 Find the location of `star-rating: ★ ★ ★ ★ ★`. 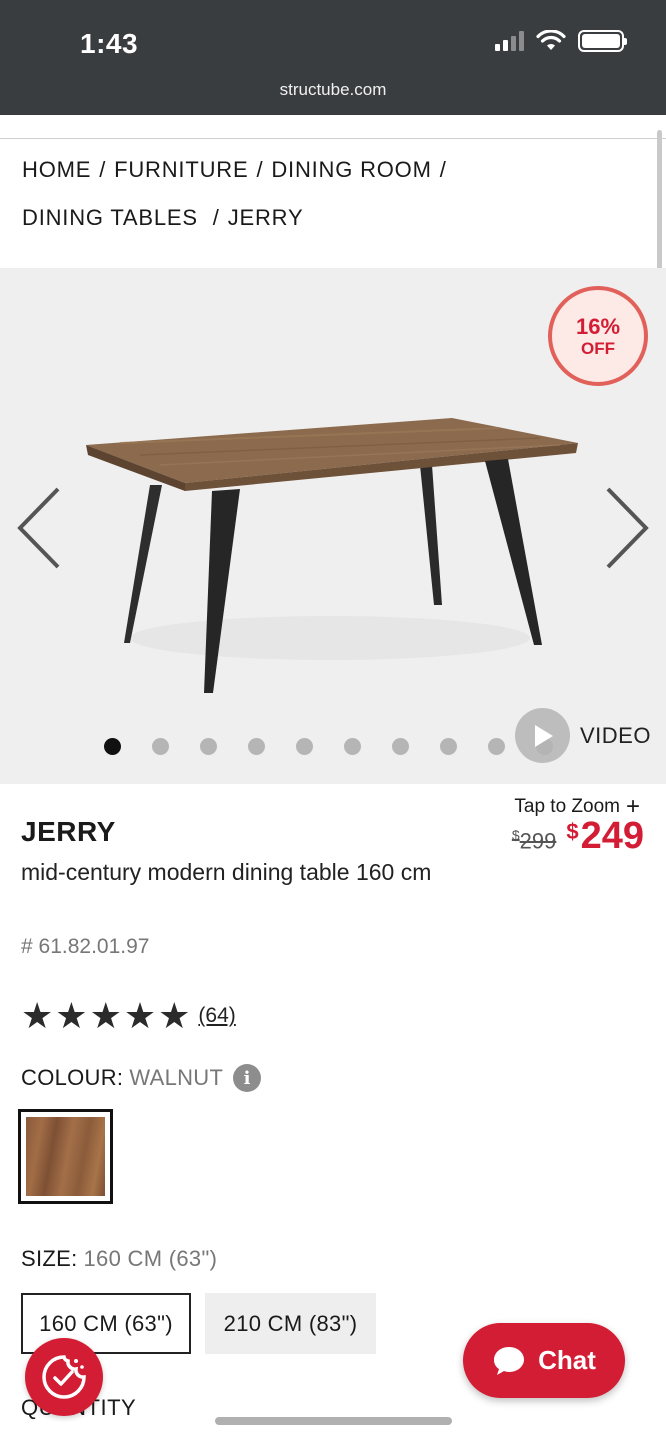

star-rating: ★ ★ ★ ★ ★ is located at coordinates (105, 1016).